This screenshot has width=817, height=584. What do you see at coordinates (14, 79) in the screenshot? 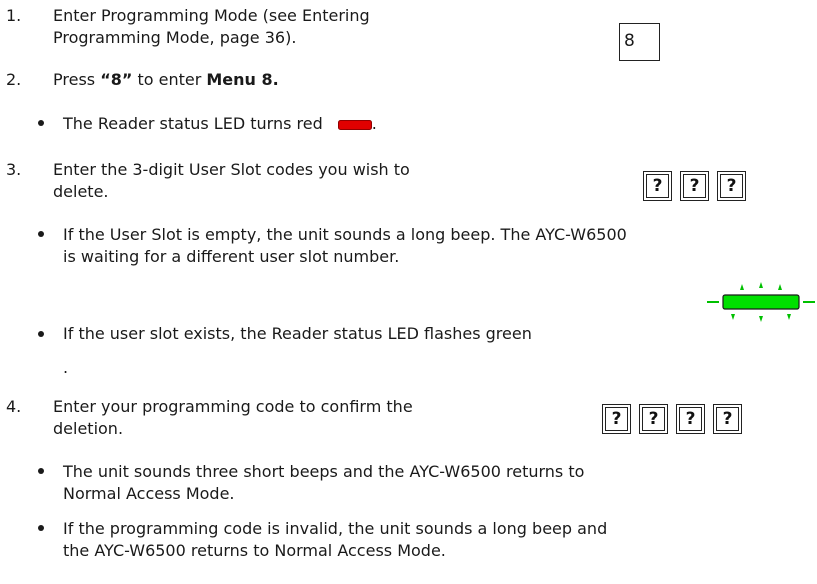
I see `step-2-number: 2.` at bounding box center [14, 79].